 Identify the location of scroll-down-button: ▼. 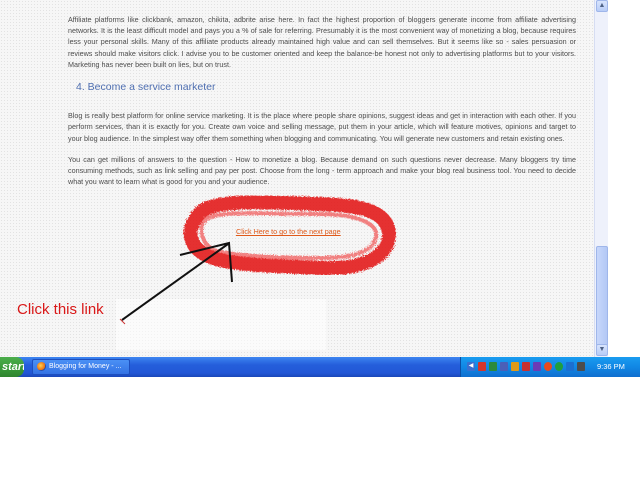
(602, 350).